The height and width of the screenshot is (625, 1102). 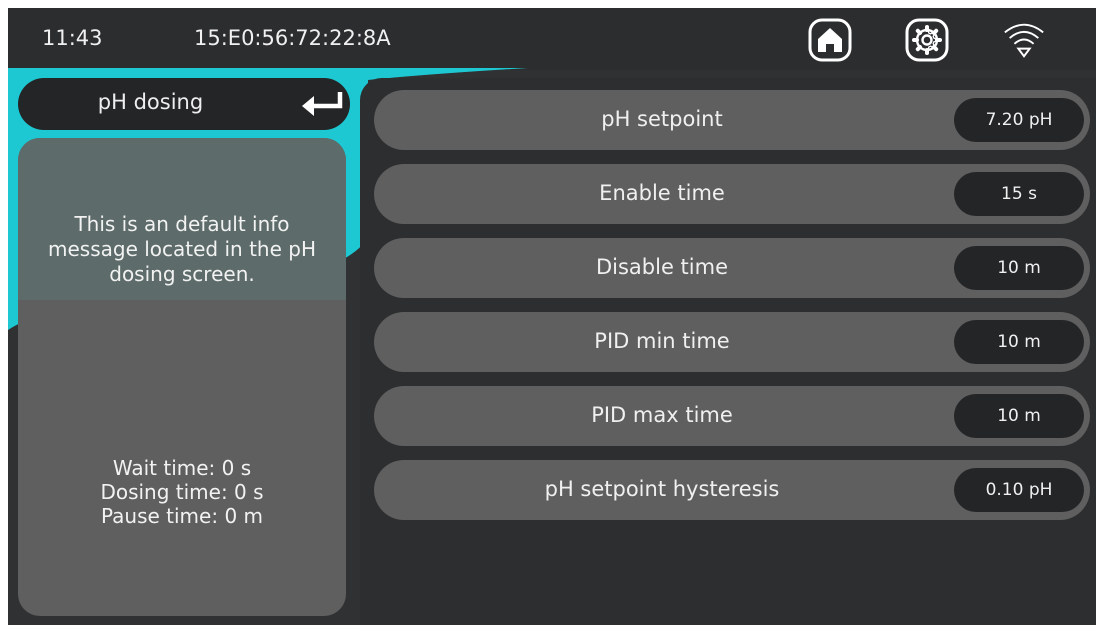 What do you see at coordinates (662, 415) in the screenshot?
I see `setting-label: PID max time` at bounding box center [662, 415].